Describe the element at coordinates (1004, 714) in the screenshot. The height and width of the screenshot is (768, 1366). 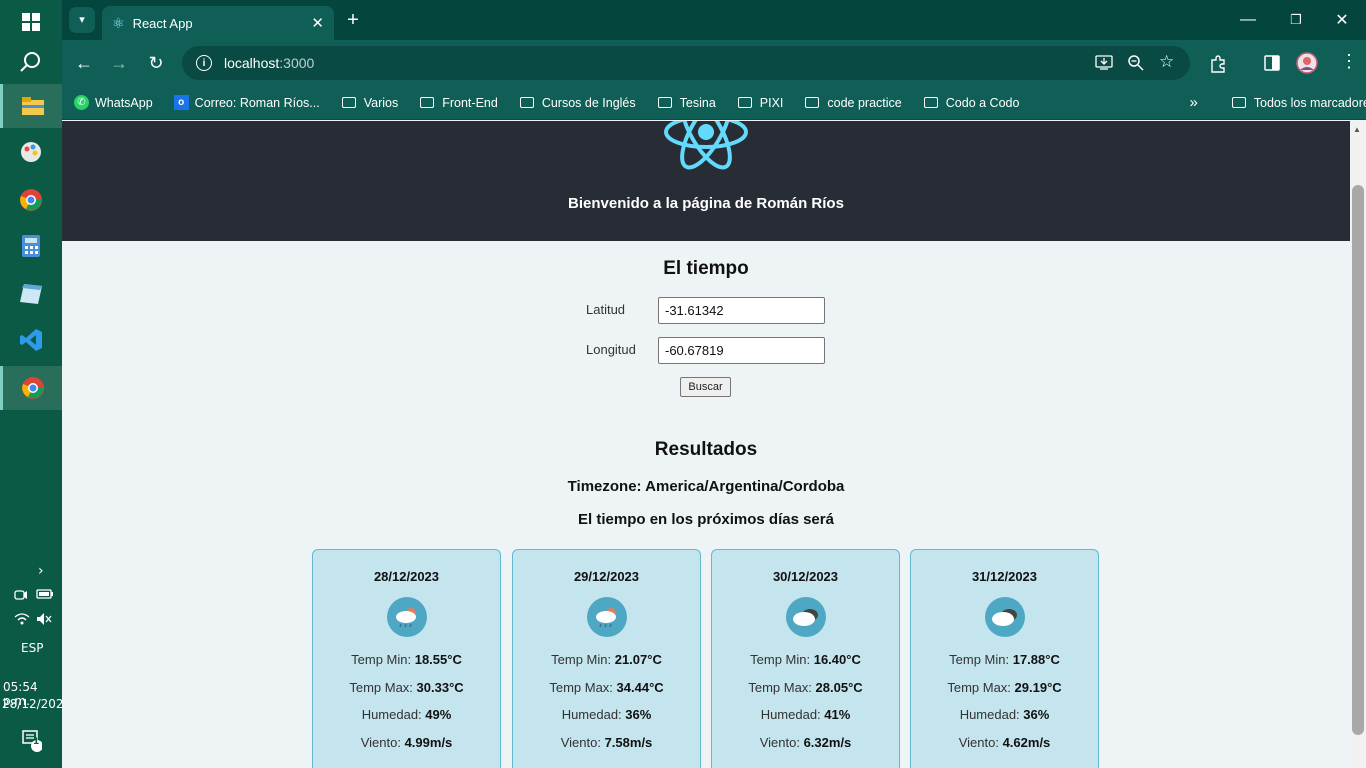
I see `humidity-row: Humedad: 36%` at that location.